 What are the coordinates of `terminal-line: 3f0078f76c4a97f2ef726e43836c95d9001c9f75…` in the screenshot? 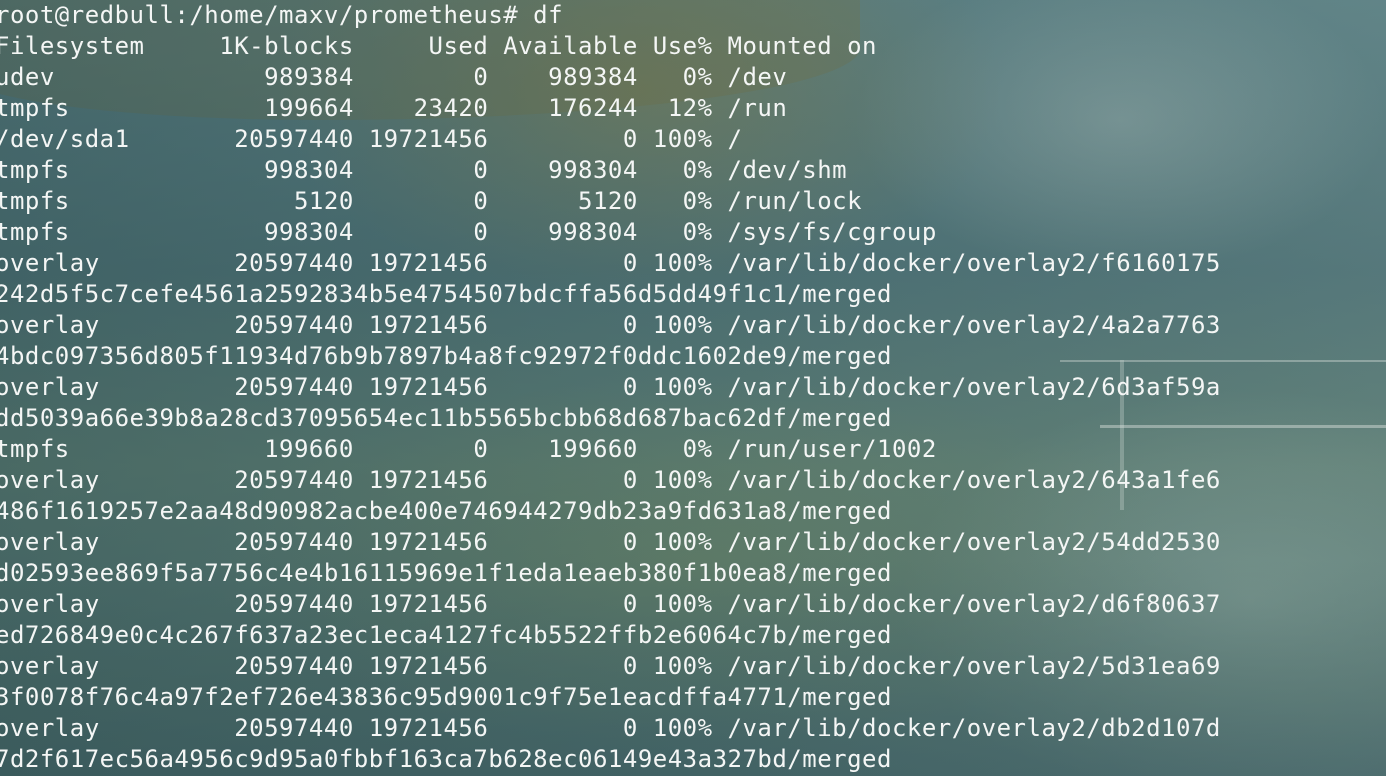 It's located at (446, 697).